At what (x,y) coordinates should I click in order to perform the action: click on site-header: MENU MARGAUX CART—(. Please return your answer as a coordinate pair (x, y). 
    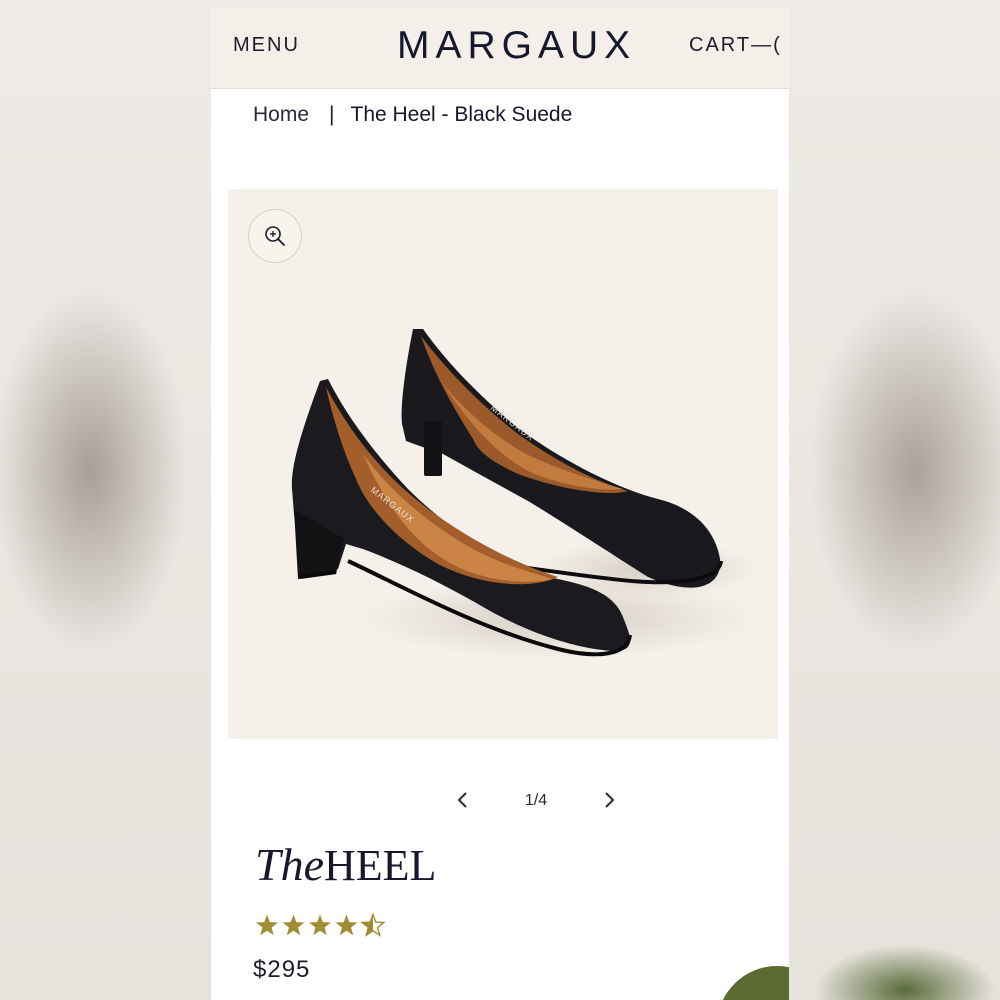
    Looking at the image, I should click on (500, 48).